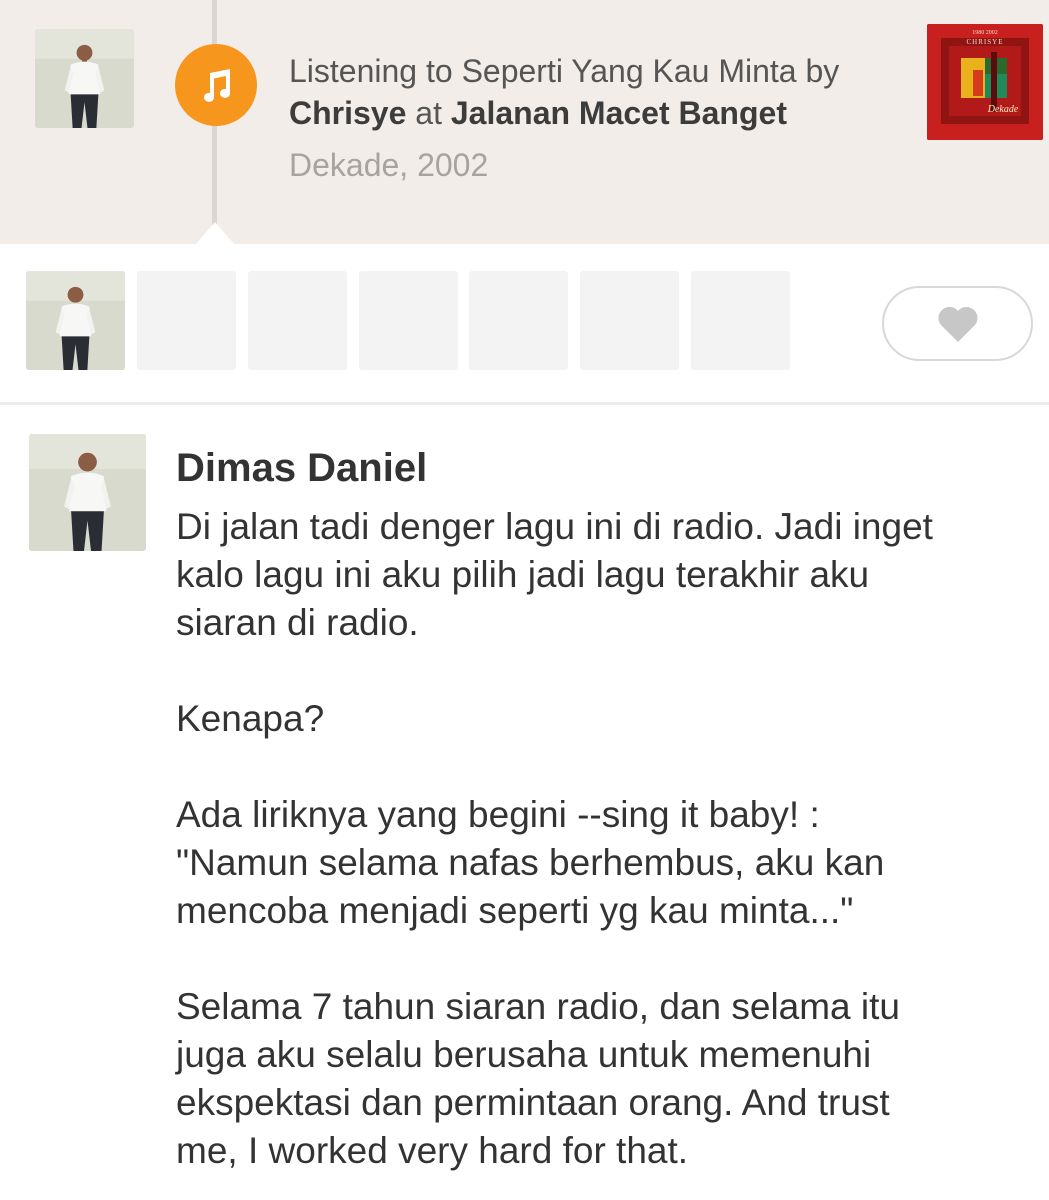 Image resolution: width=1049 pixels, height=1200 pixels. I want to click on likes-row, so click(524, 324).